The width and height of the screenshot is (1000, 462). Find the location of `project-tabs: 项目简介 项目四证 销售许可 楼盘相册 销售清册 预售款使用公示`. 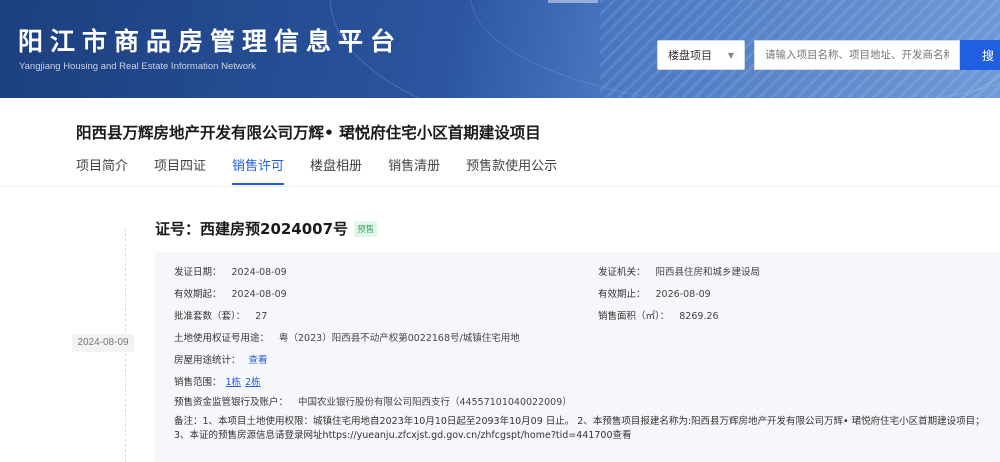

project-tabs: 项目简介 项目四证 销售许可 楼盘相册 销售清册 预售款使用公示 is located at coordinates (329, 171).